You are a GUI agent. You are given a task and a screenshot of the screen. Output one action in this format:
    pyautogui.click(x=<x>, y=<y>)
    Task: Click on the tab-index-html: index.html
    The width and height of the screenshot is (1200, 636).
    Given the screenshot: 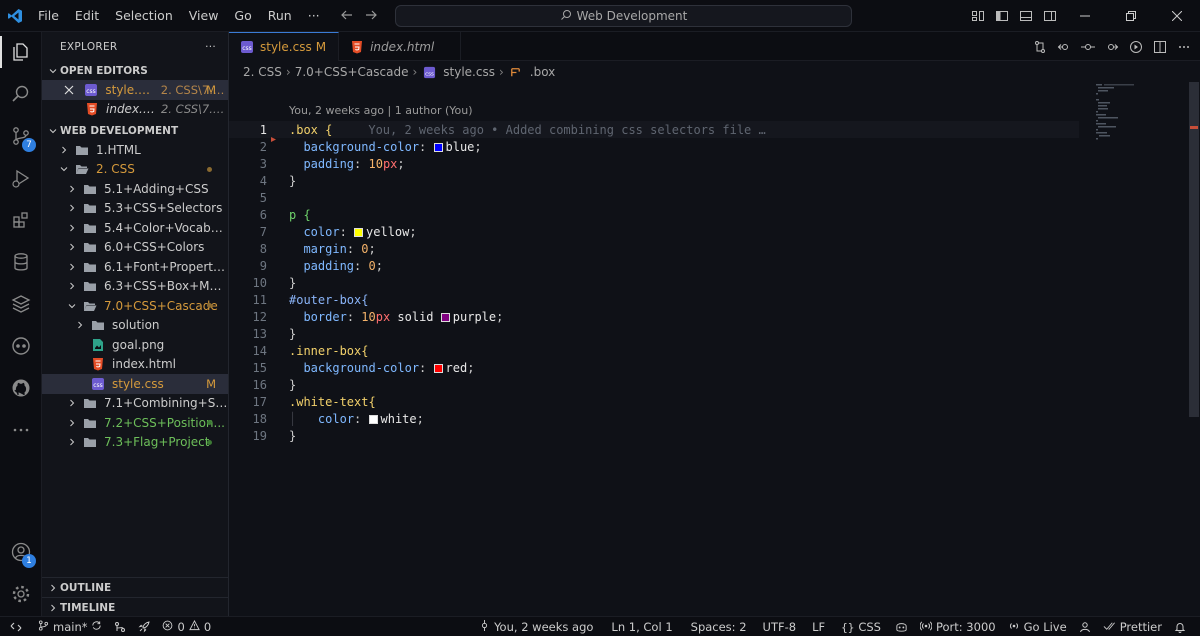 What is the action you would take?
    pyautogui.click(x=400, y=46)
    